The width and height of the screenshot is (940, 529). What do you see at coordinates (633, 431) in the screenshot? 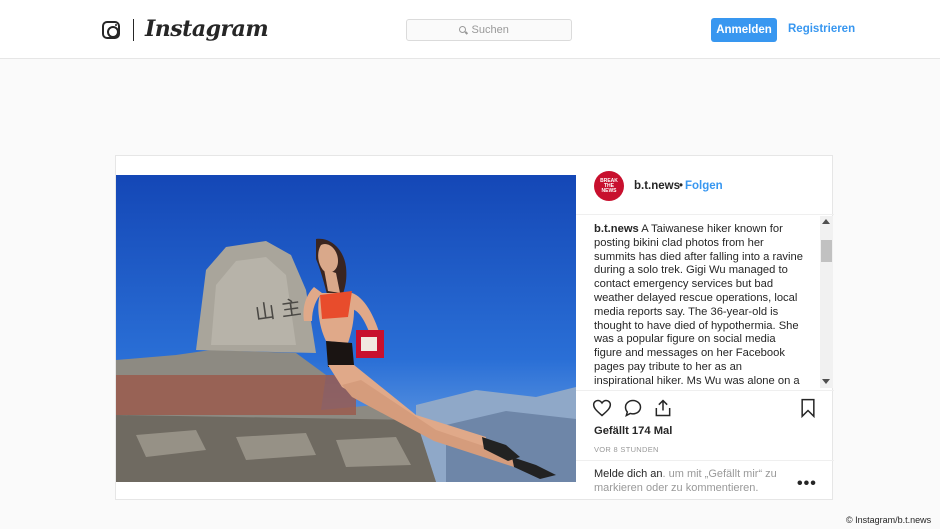
I see `like-count: Gefällt 174 Mal` at bounding box center [633, 431].